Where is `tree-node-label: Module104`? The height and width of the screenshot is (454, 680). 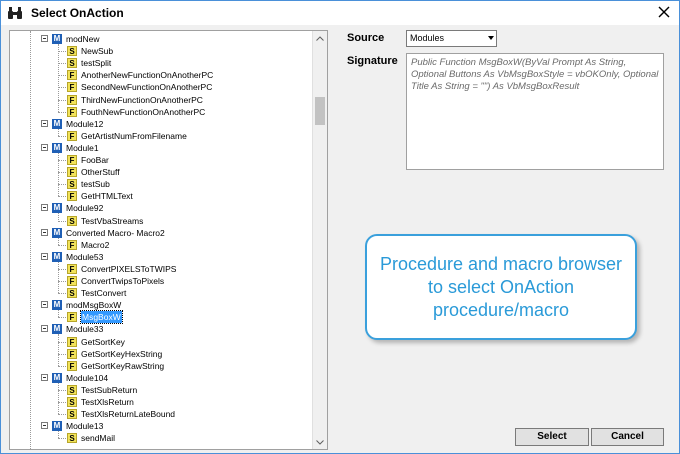
tree-node-label: Module104 is located at coordinates (87, 377).